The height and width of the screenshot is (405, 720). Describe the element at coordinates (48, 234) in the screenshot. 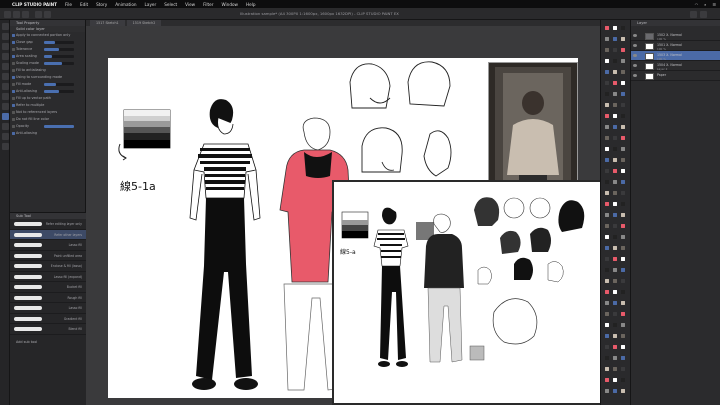

I see `sub-tool-item: Refer other layers` at that location.